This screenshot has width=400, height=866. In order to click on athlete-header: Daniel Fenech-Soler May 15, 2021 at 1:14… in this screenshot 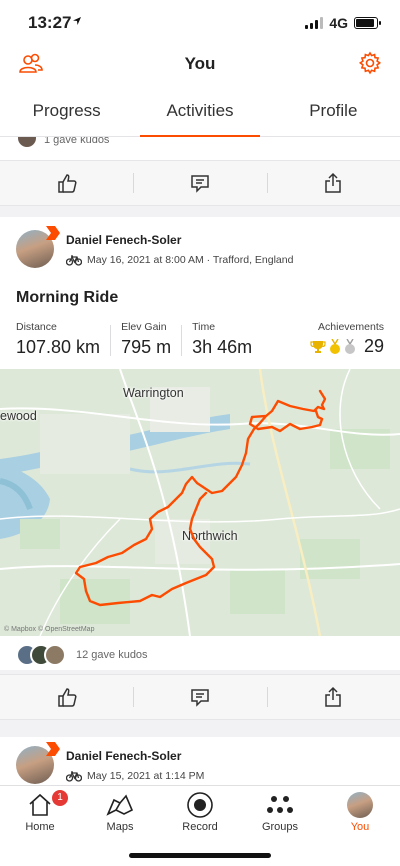, I will do `click(110, 763)`.